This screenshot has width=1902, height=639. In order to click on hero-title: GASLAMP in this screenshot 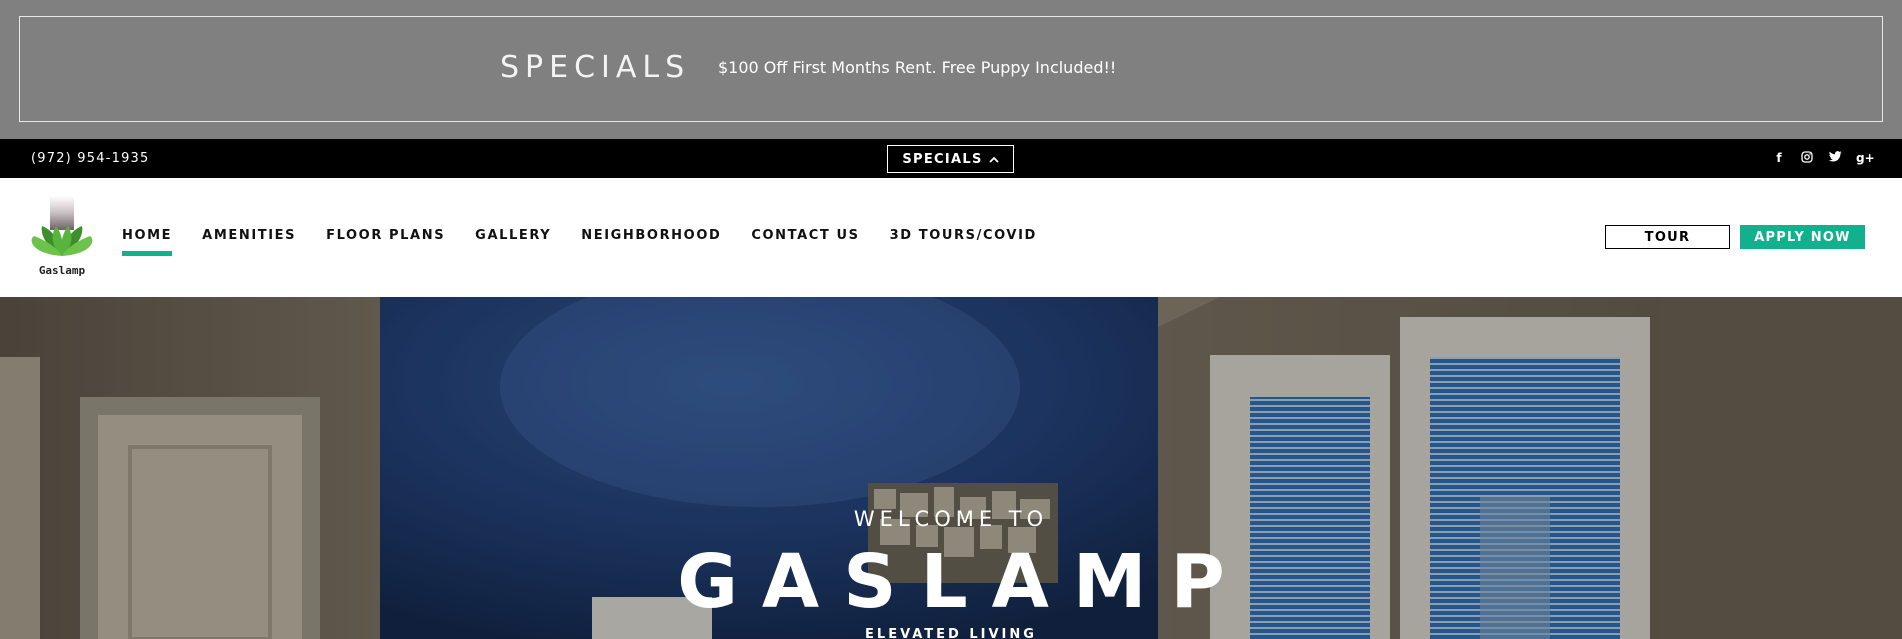, I will do `click(963, 582)`.